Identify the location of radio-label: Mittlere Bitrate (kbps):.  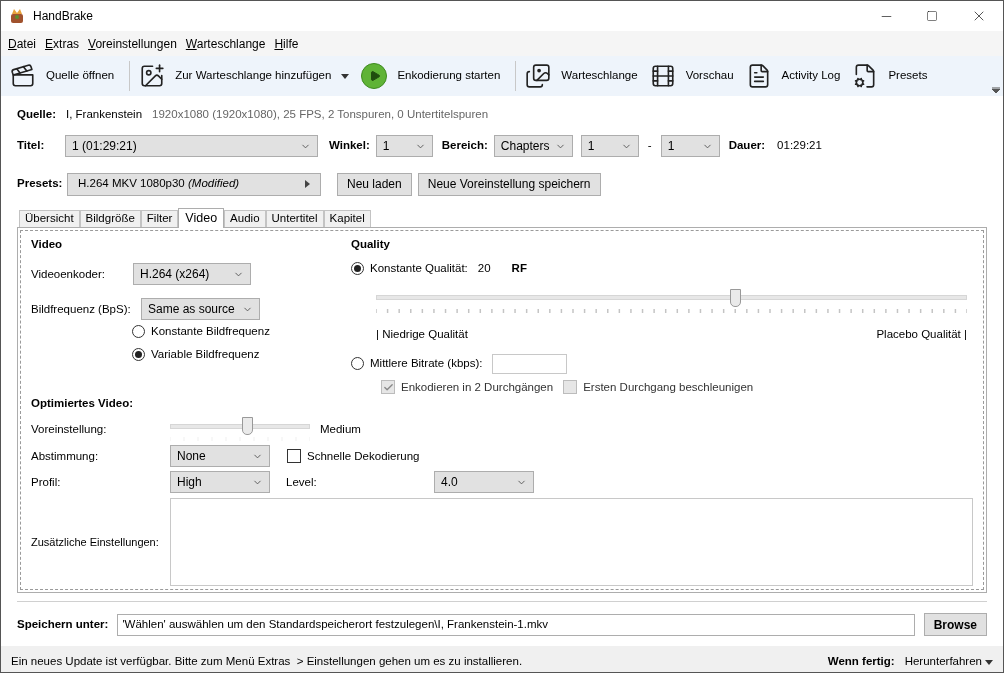
(426, 364).